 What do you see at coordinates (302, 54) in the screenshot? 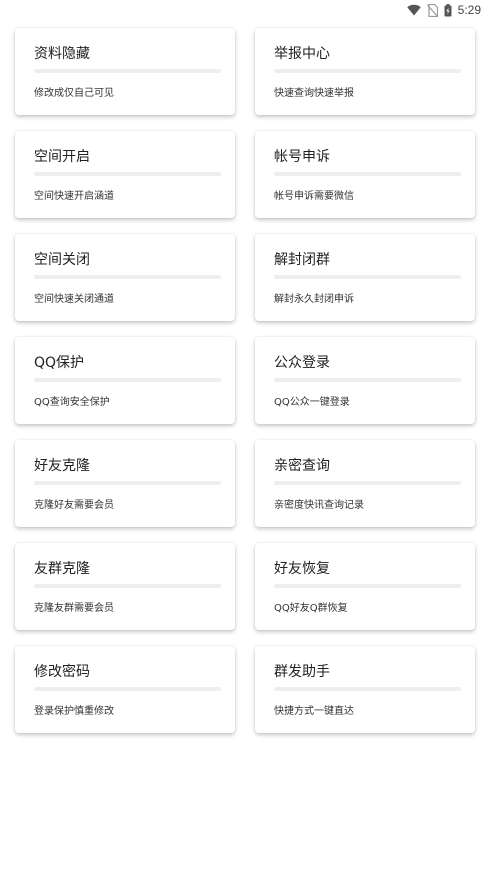
I see `card-title: 举报中心` at bounding box center [302, 54].